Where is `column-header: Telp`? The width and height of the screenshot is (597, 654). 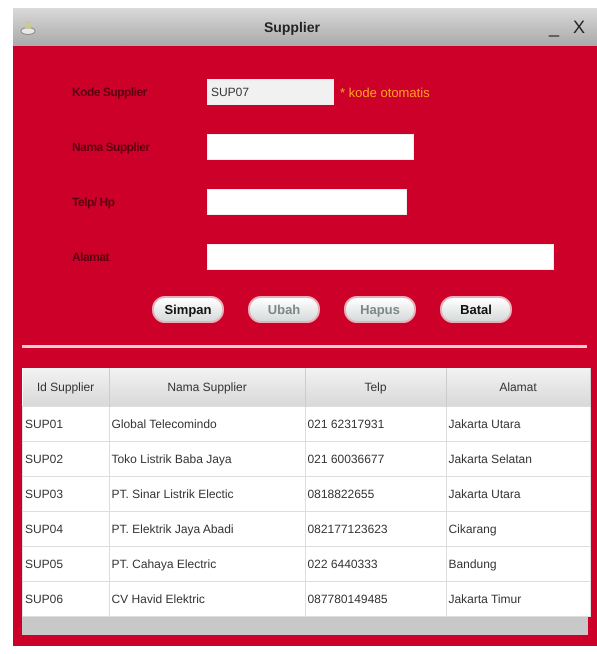
column-header: Telp is located at coordinates (375, 387).